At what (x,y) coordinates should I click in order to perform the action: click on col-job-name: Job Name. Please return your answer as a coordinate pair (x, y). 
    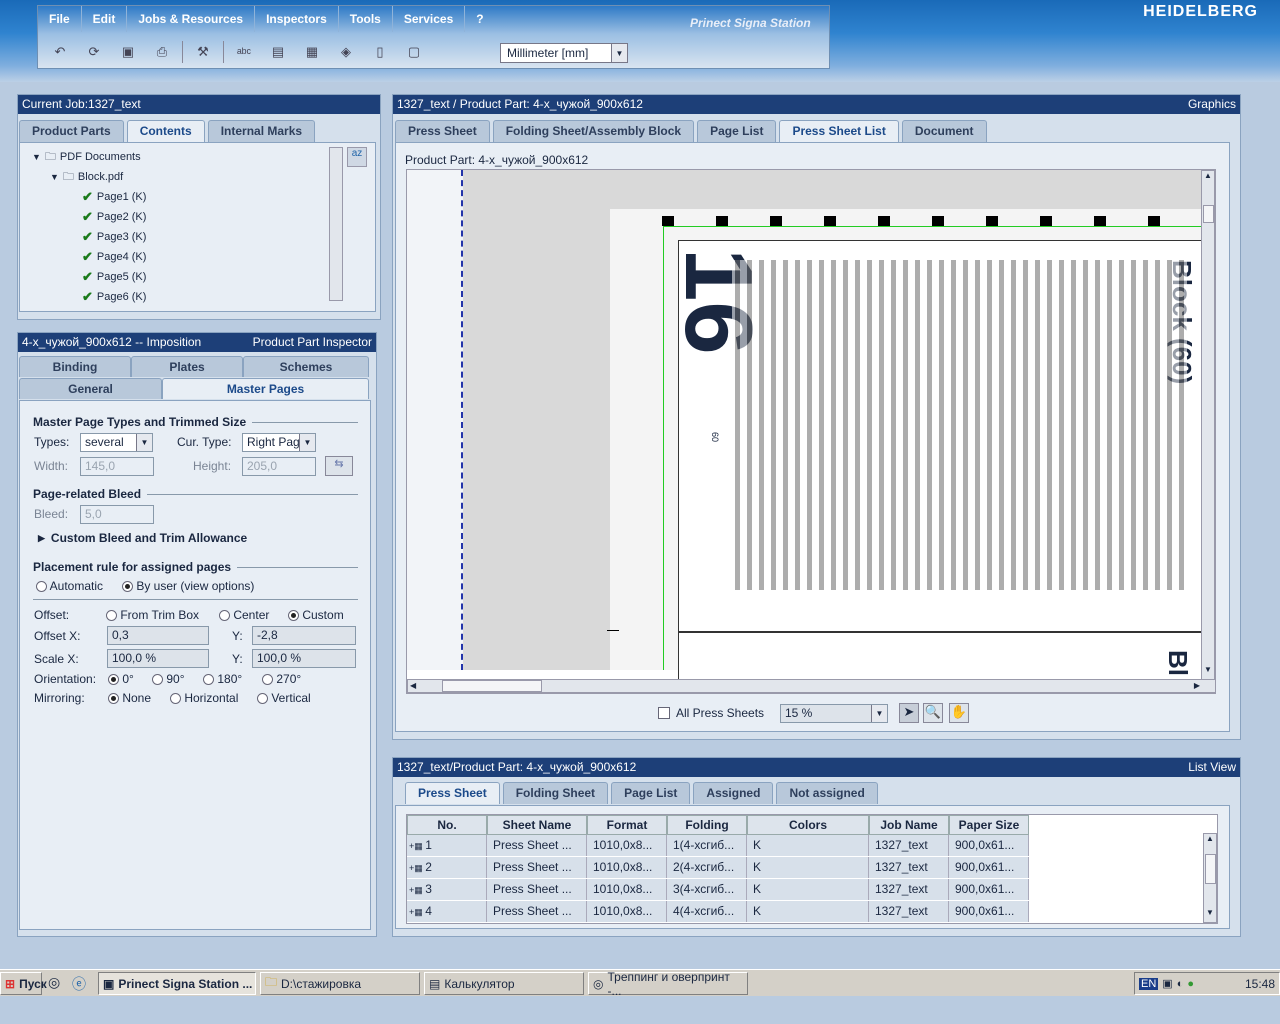
    Looking at the image, I should click on (909, 825).